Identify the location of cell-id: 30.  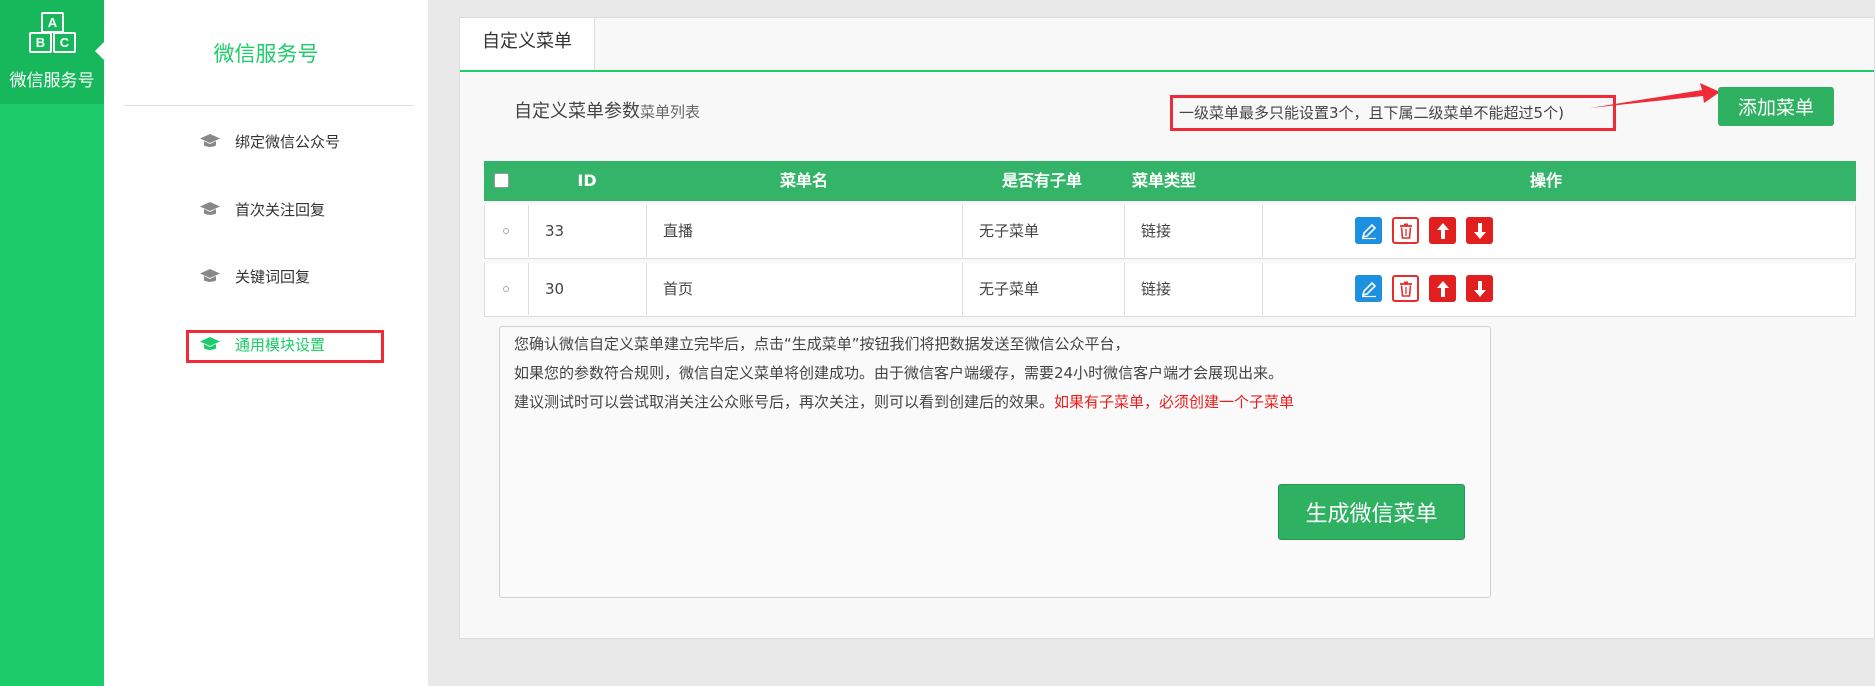
(588, 289).